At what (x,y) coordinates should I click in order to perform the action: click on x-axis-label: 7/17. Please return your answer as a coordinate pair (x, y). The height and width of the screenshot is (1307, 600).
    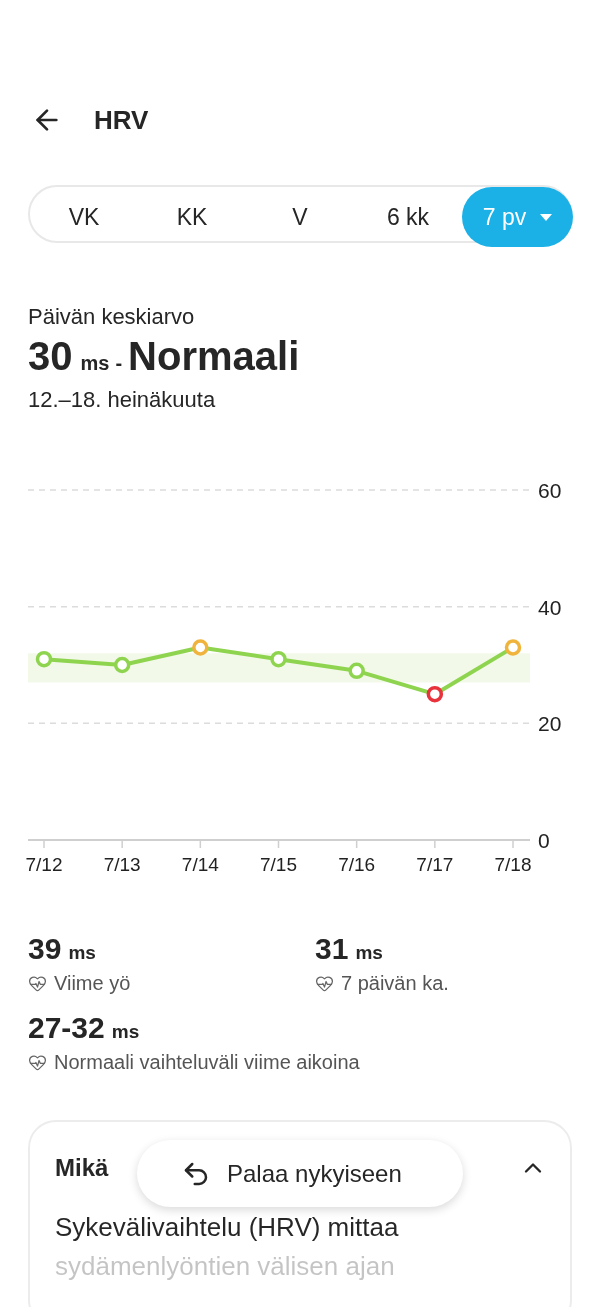
    Looking at the image, I should click on (435, 864).